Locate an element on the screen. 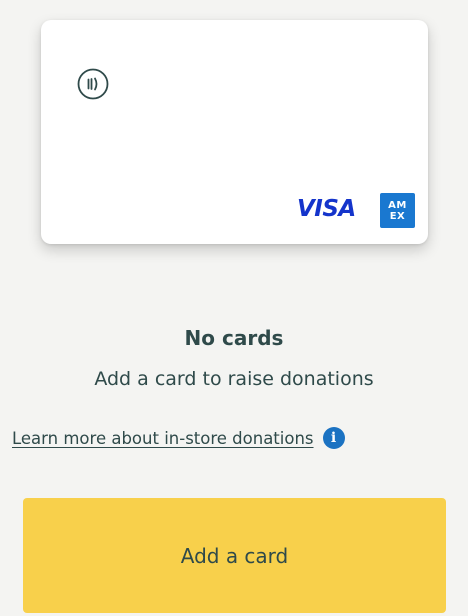 This screenshot has height=616, width=468. visa-logo: VISA is located at coordinates (326, 209).